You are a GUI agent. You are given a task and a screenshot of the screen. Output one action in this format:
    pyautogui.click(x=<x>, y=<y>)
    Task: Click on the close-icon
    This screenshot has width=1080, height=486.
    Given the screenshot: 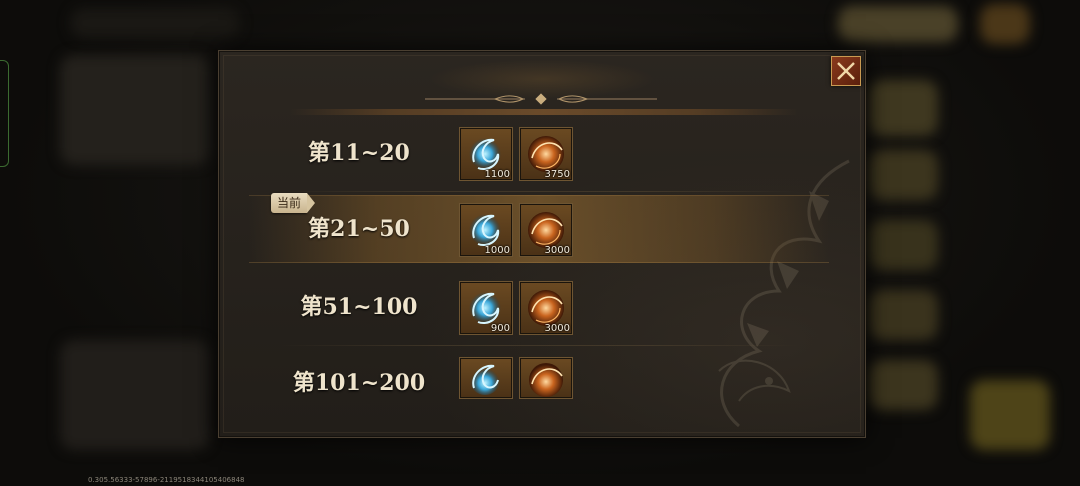 What is the action you would take?
    pyautogui.click(x=846, y=71)
    